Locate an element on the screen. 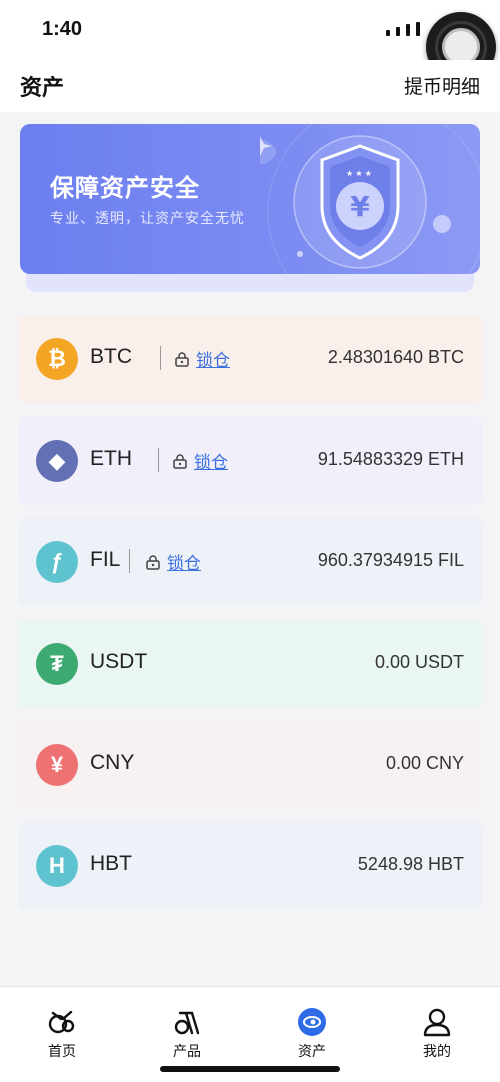  asset-symbol: CNY is located at coordinates (112, 762).